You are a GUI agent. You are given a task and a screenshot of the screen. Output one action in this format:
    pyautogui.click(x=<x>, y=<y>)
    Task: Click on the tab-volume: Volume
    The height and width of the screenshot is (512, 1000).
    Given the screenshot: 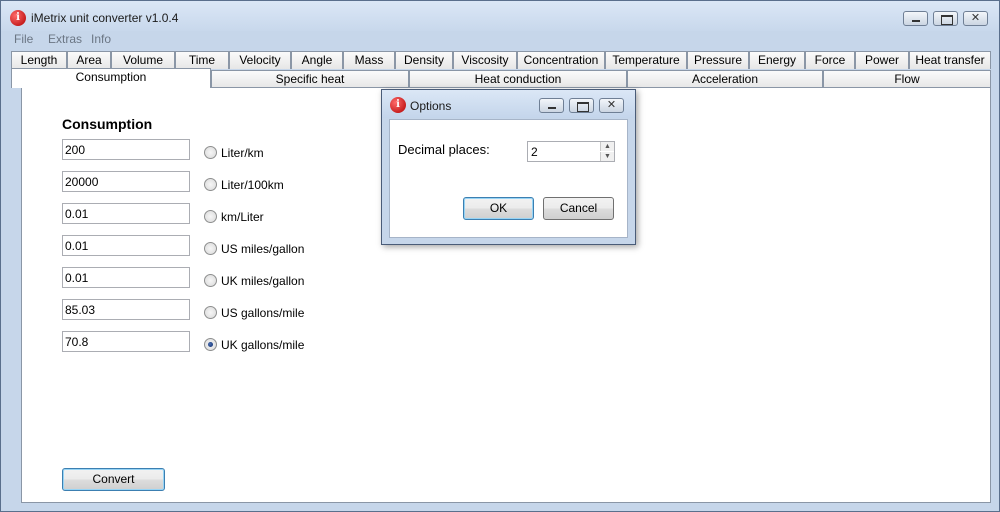 What is the action you would take?
    pyautogui.click(x=143, y=60)
    